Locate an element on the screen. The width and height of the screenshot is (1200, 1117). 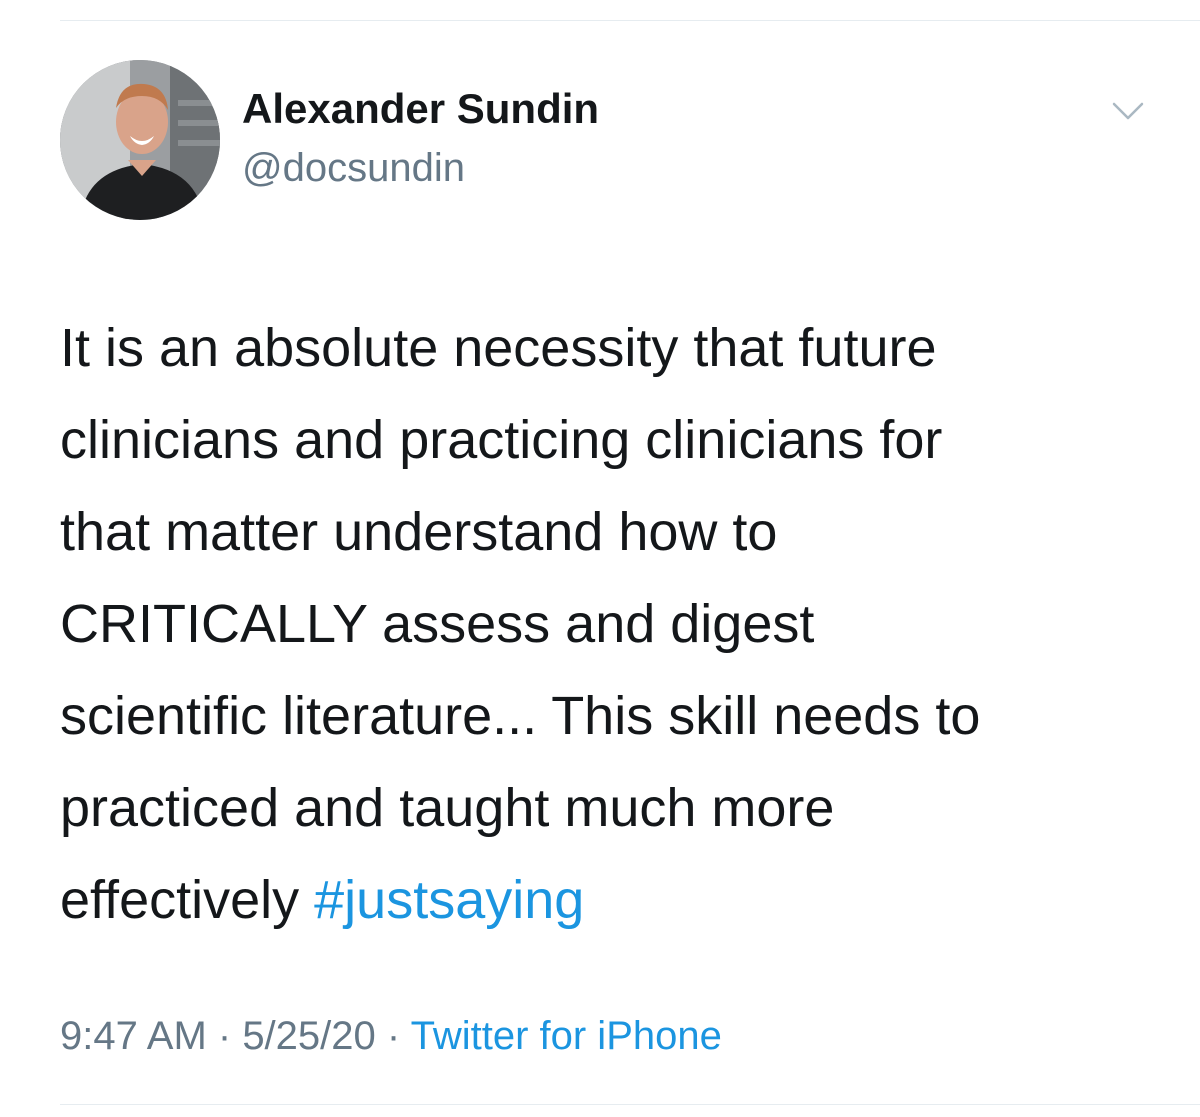
author-display-name: Alexander Sundin is located at coordinates (420, 108).